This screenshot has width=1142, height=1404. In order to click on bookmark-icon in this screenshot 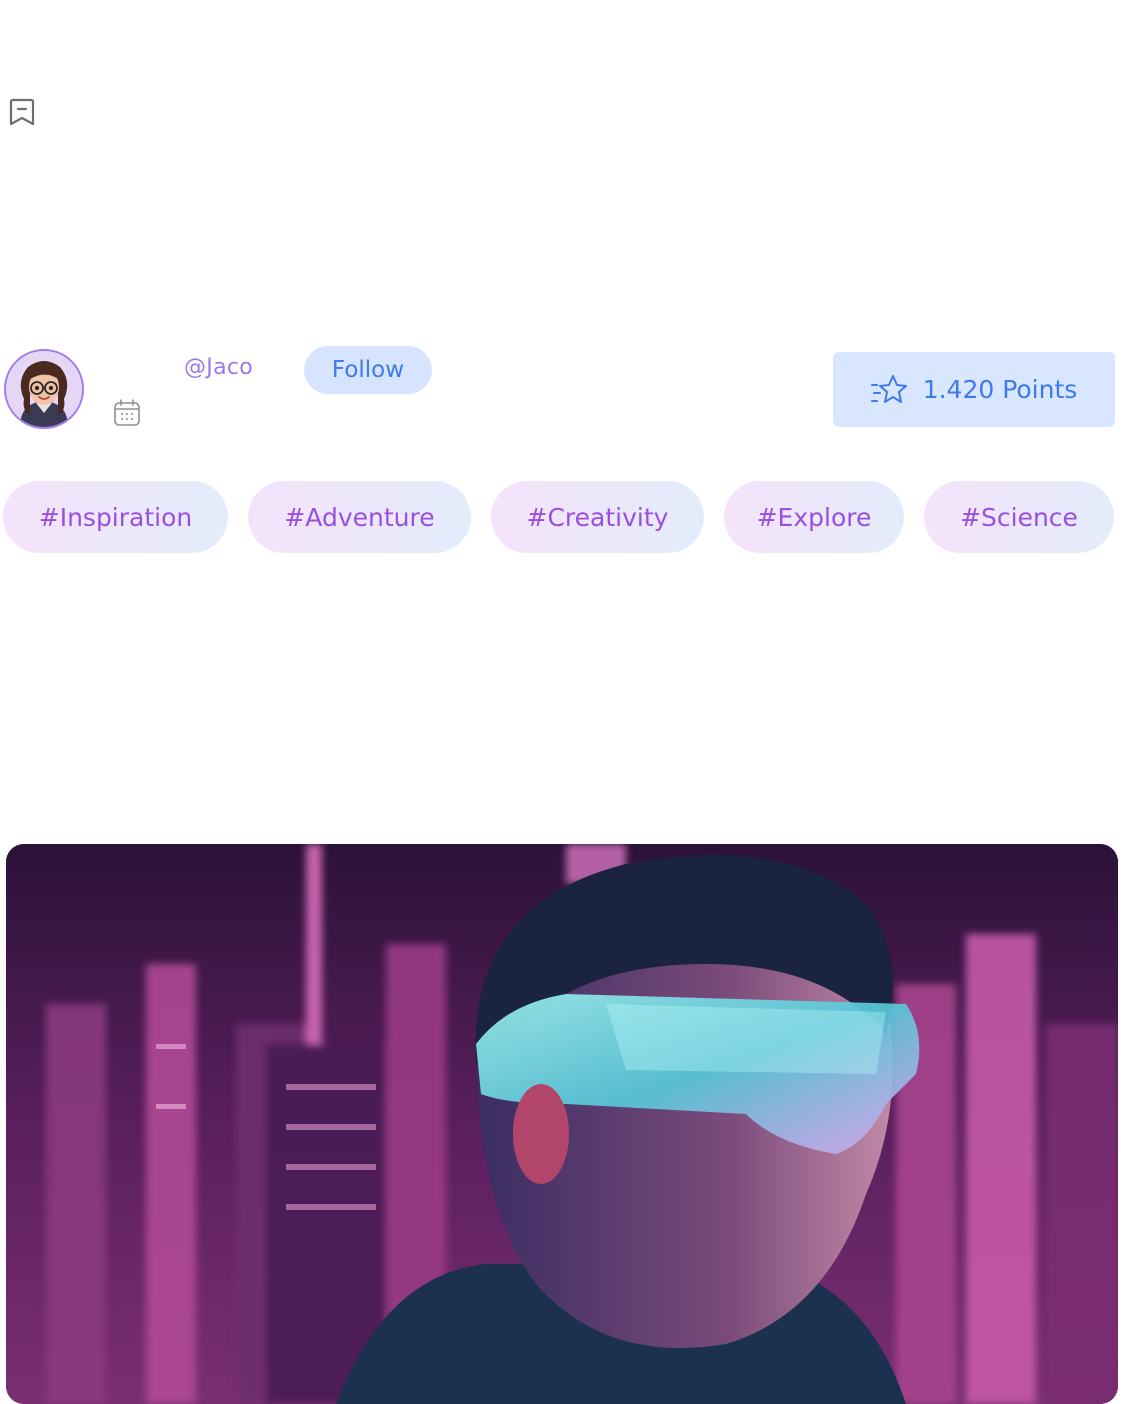, I will do `click(22, 112)`.